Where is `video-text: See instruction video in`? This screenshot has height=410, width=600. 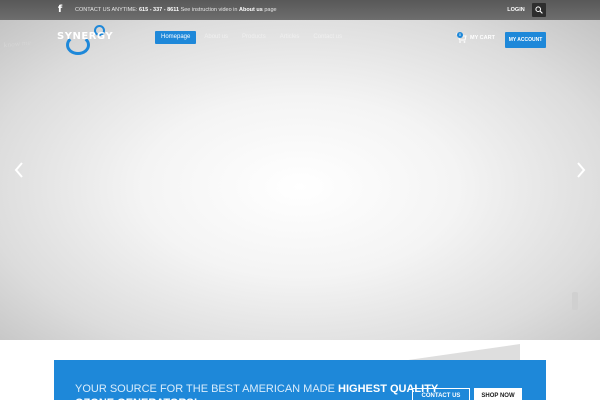
video-text: See instruction video in is located at coordinates (209, 10).